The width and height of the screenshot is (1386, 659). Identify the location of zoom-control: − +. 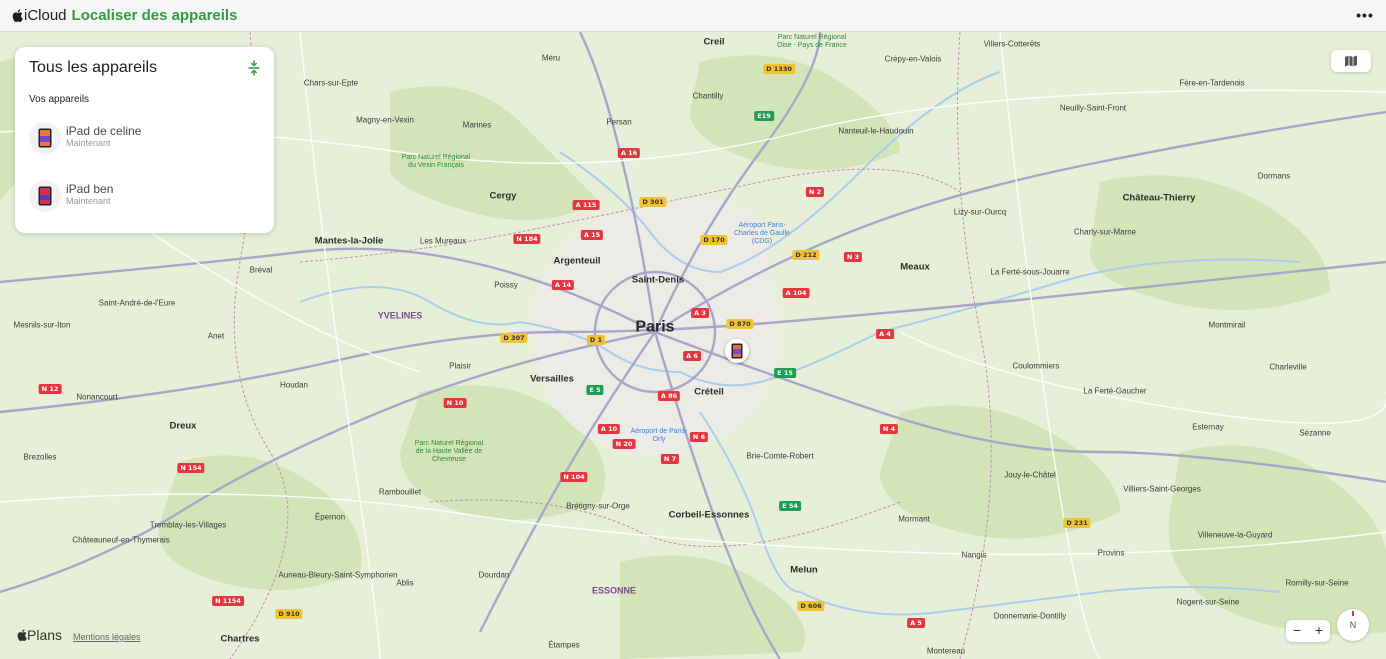
(1308, 631).